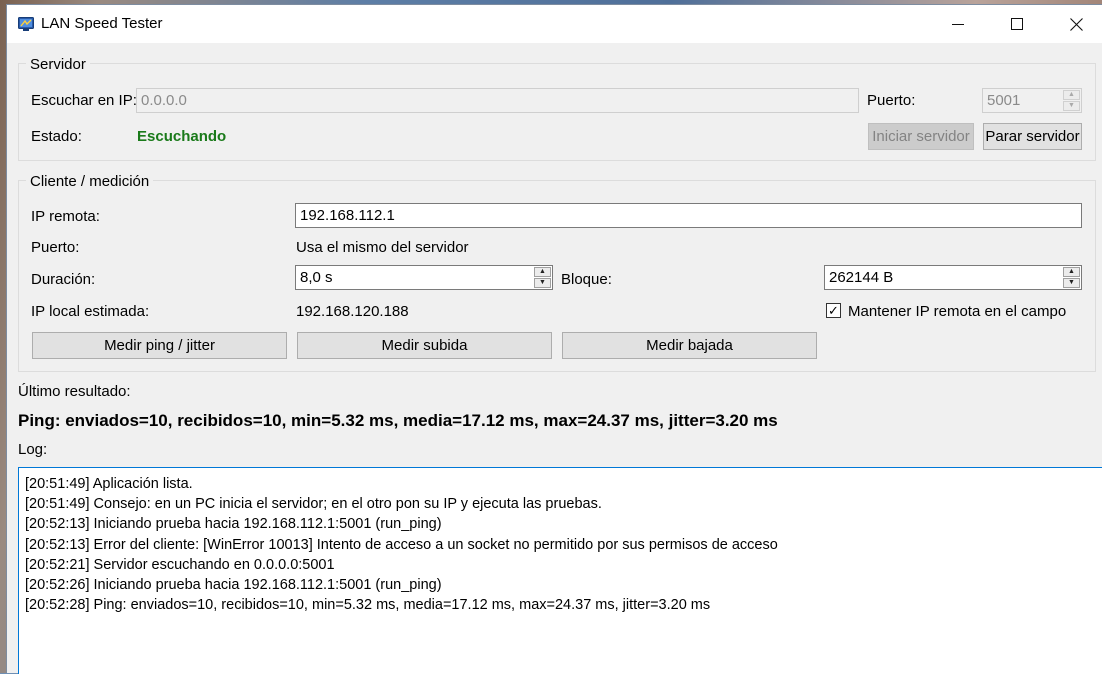 The height and width of the screenshot is (674, 1102). I want to click on local-ip-label: IP local estimada:, so click(90, 311).